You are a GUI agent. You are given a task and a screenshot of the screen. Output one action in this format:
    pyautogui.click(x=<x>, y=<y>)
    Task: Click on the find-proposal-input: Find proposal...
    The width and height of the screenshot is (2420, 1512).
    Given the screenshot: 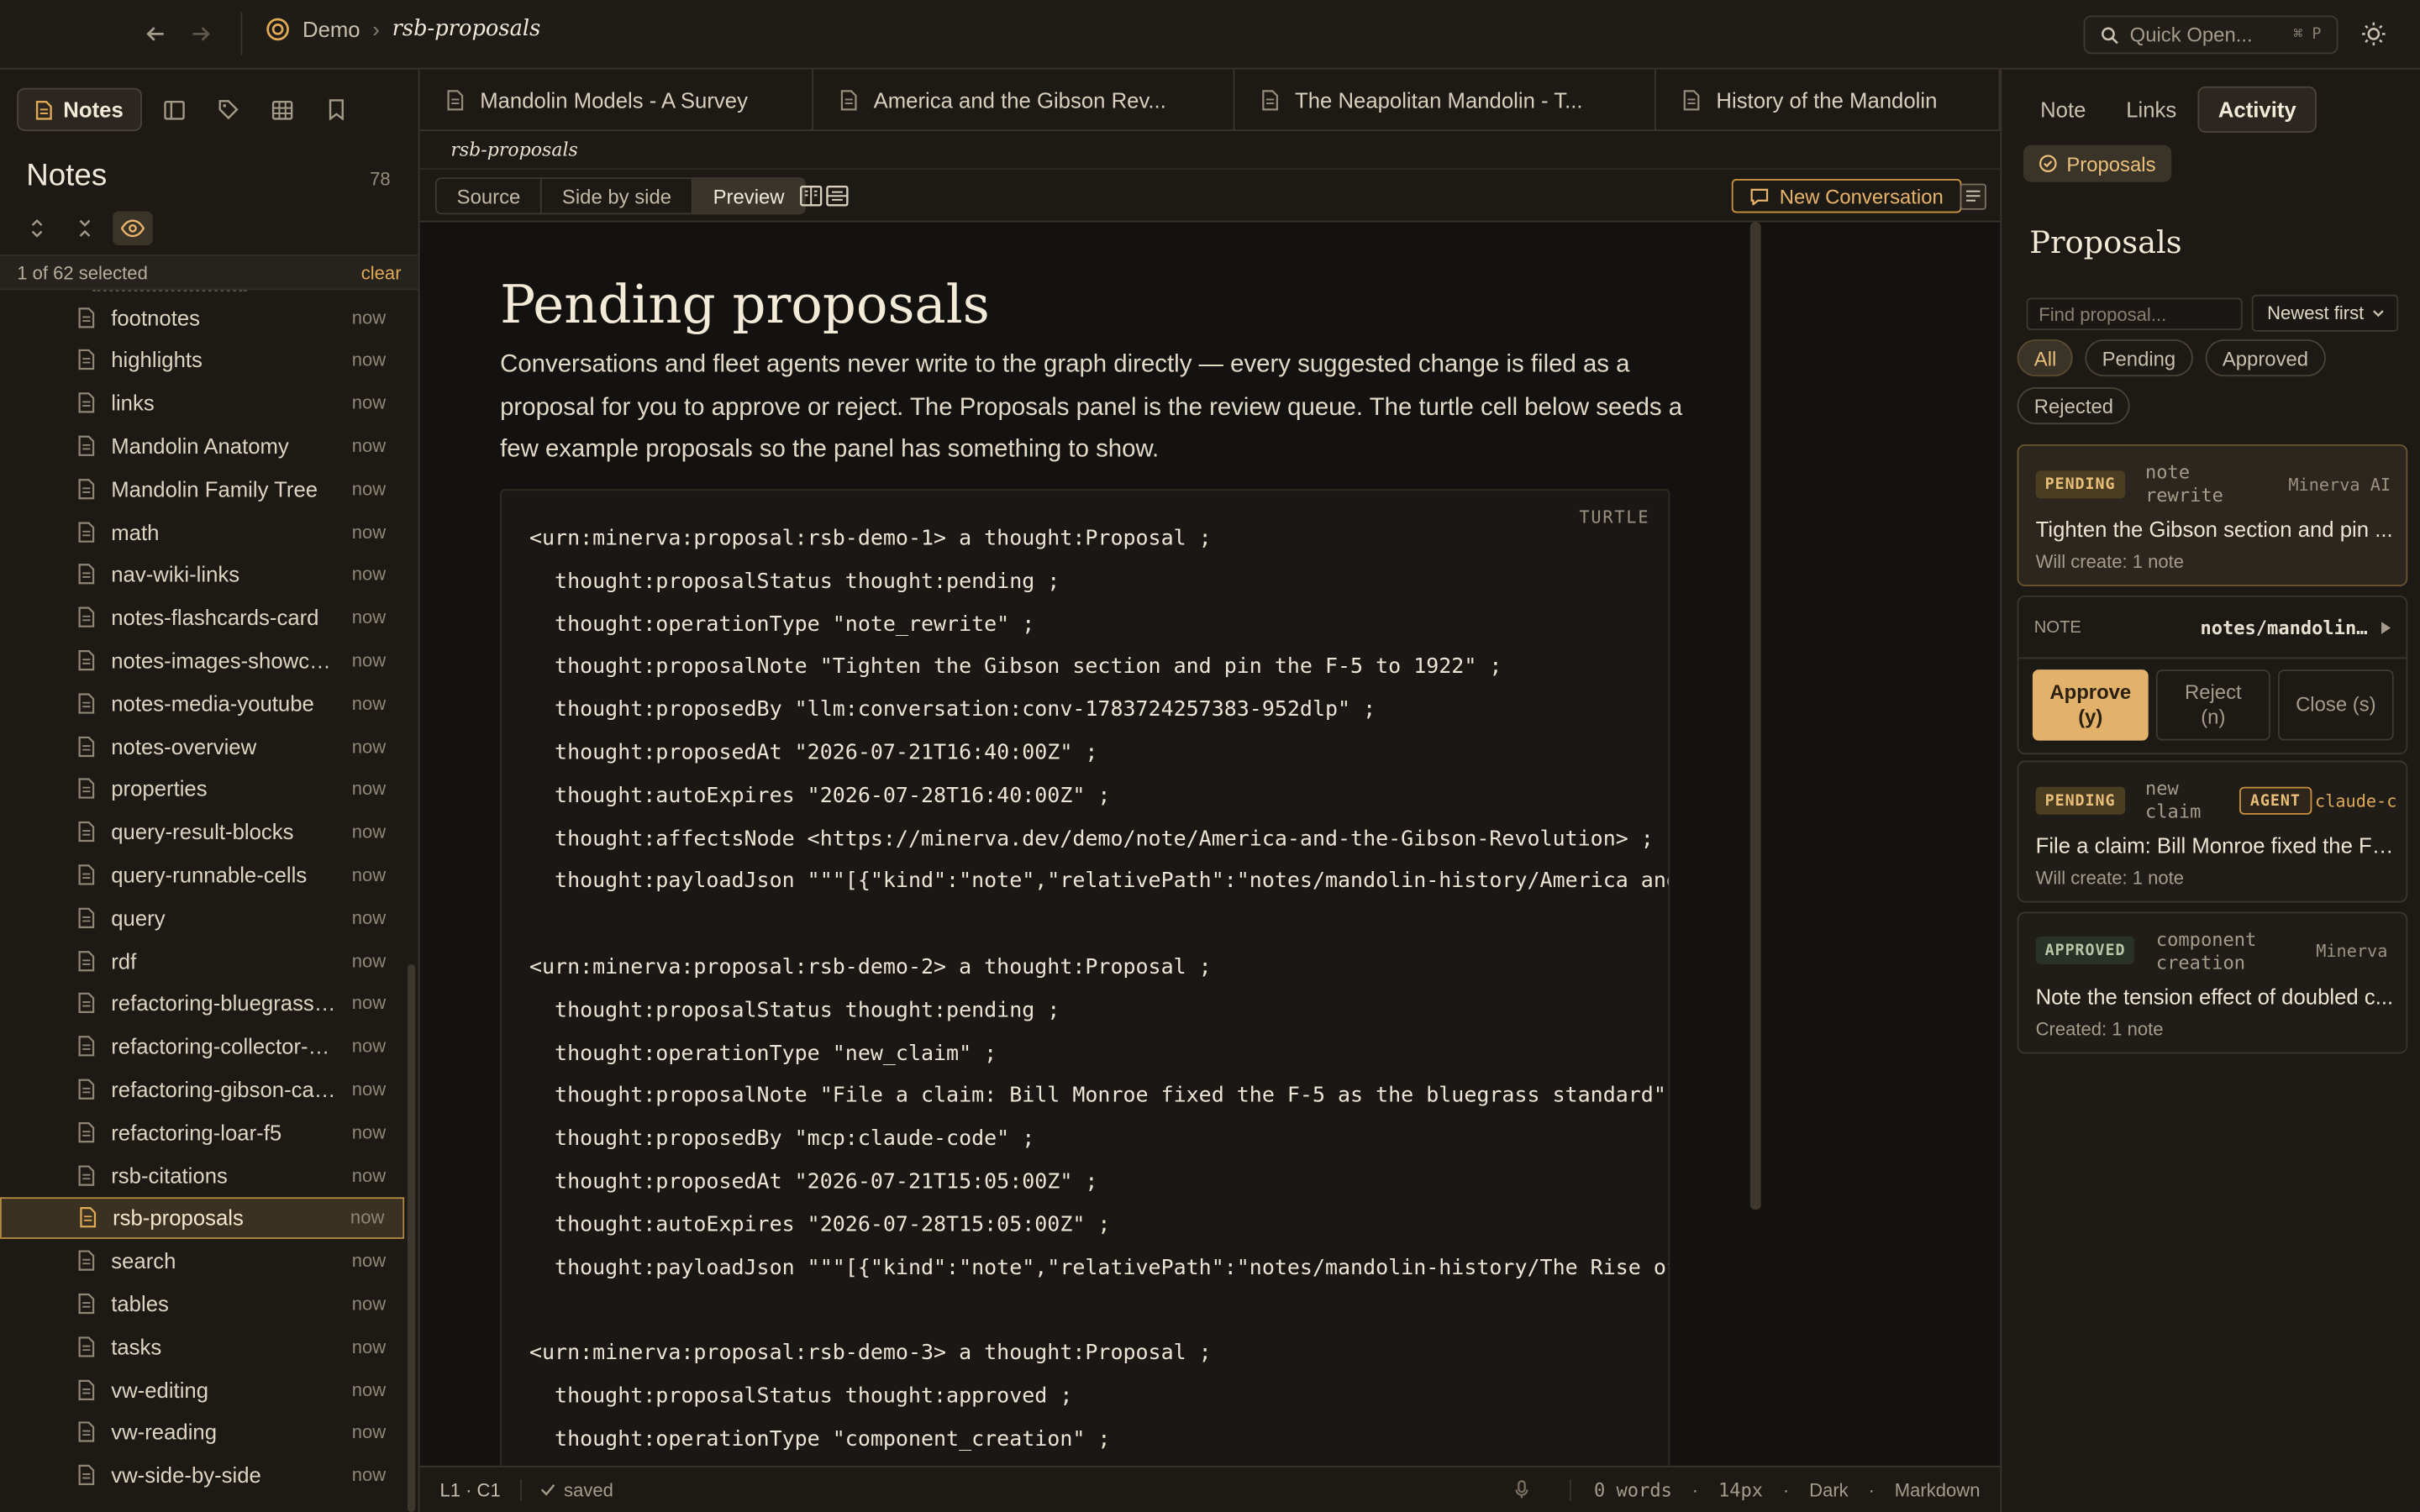 What is the action you would take?
    pyautogui.click(x=2134, y=314)
    